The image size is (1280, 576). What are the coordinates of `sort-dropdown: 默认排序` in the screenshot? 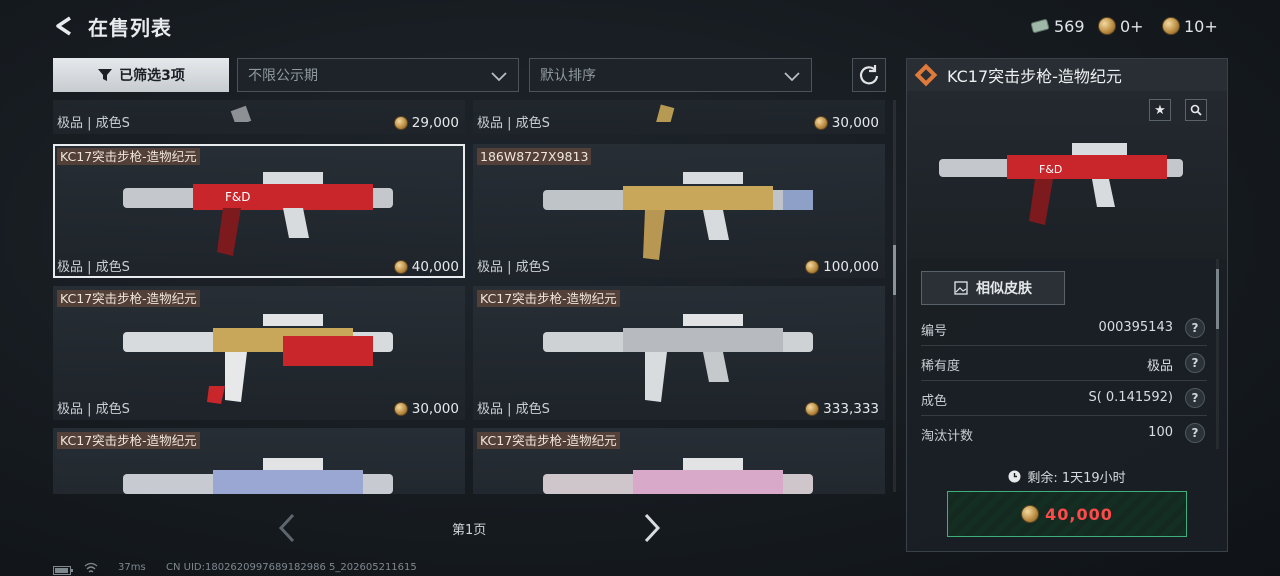 It's located at (670, 75).